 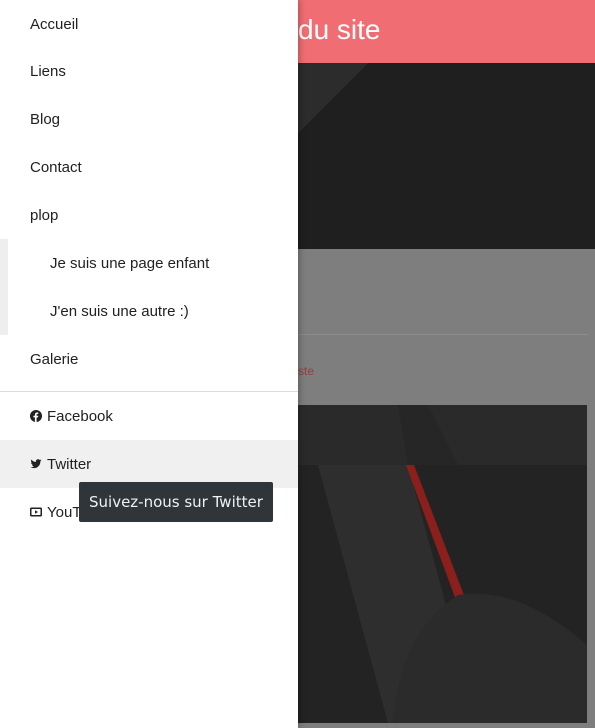 What do you see at coordinates (149, 464) in the screenshot?
I see `social-item-twitter: Twitter` at bounding box center [149, 464].